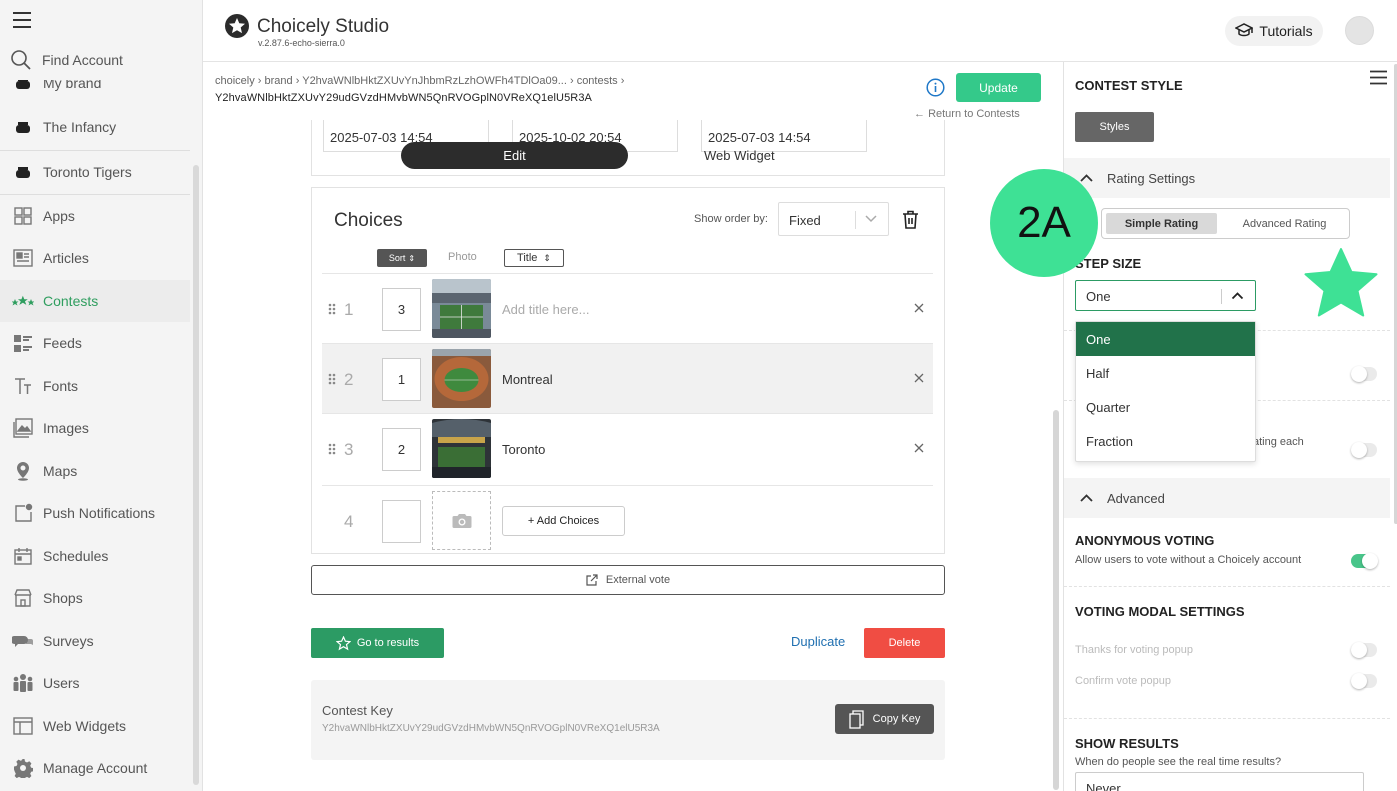  Describe the element at coordinates (1227, 178) in the screenshot. I see `rating-settings-header: Rating Settings` at that location.